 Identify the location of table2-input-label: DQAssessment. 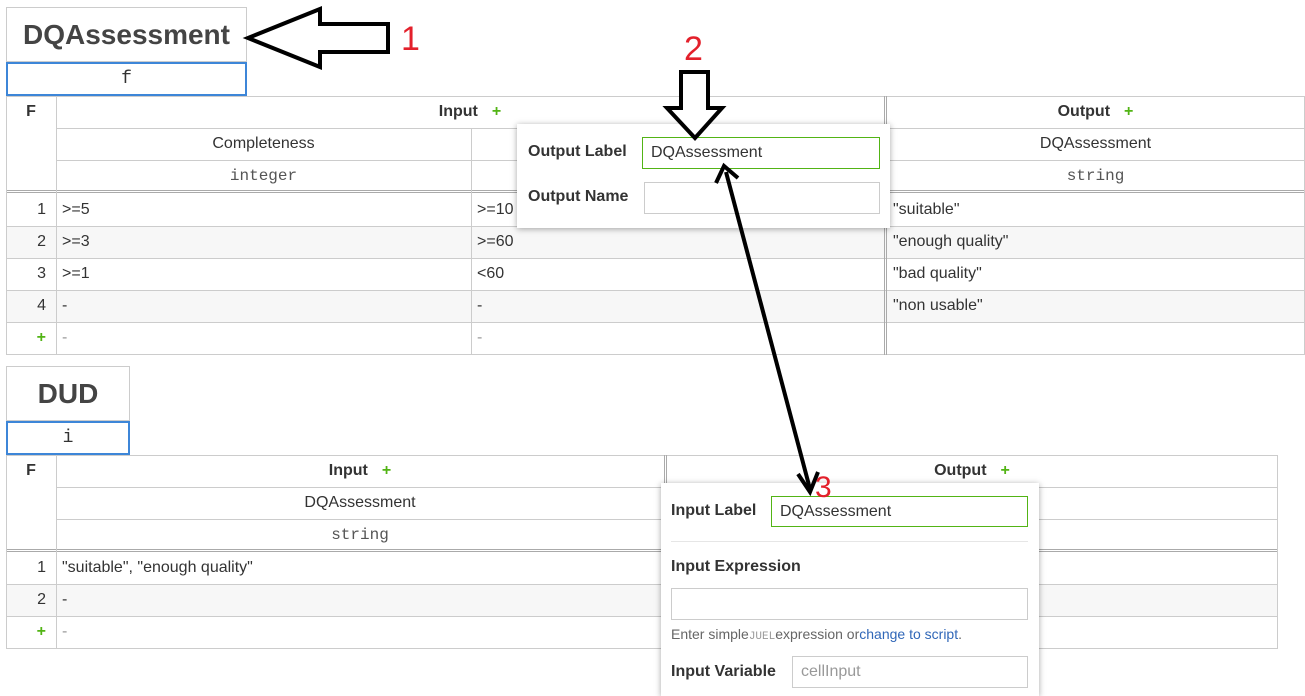
(360, 503).